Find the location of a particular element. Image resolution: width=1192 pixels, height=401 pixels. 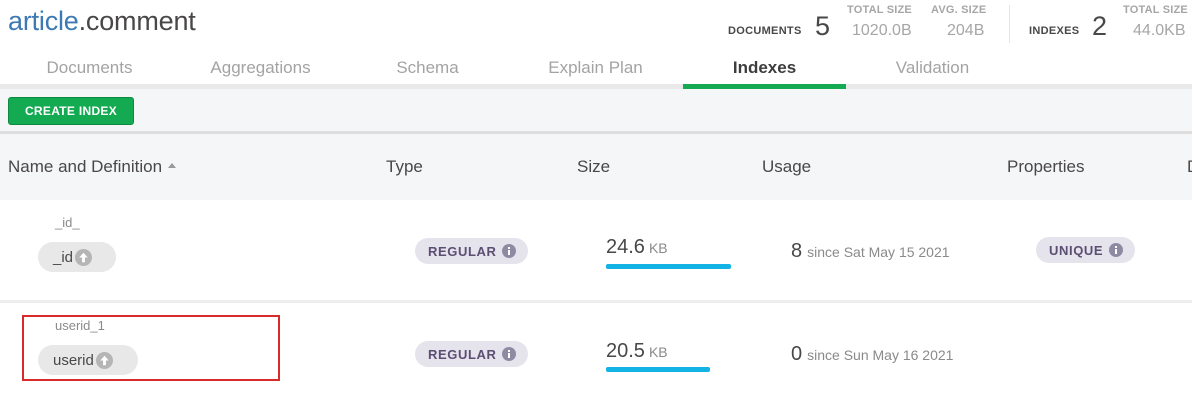

usage-count: 8 is located at coordinates (797, 251).